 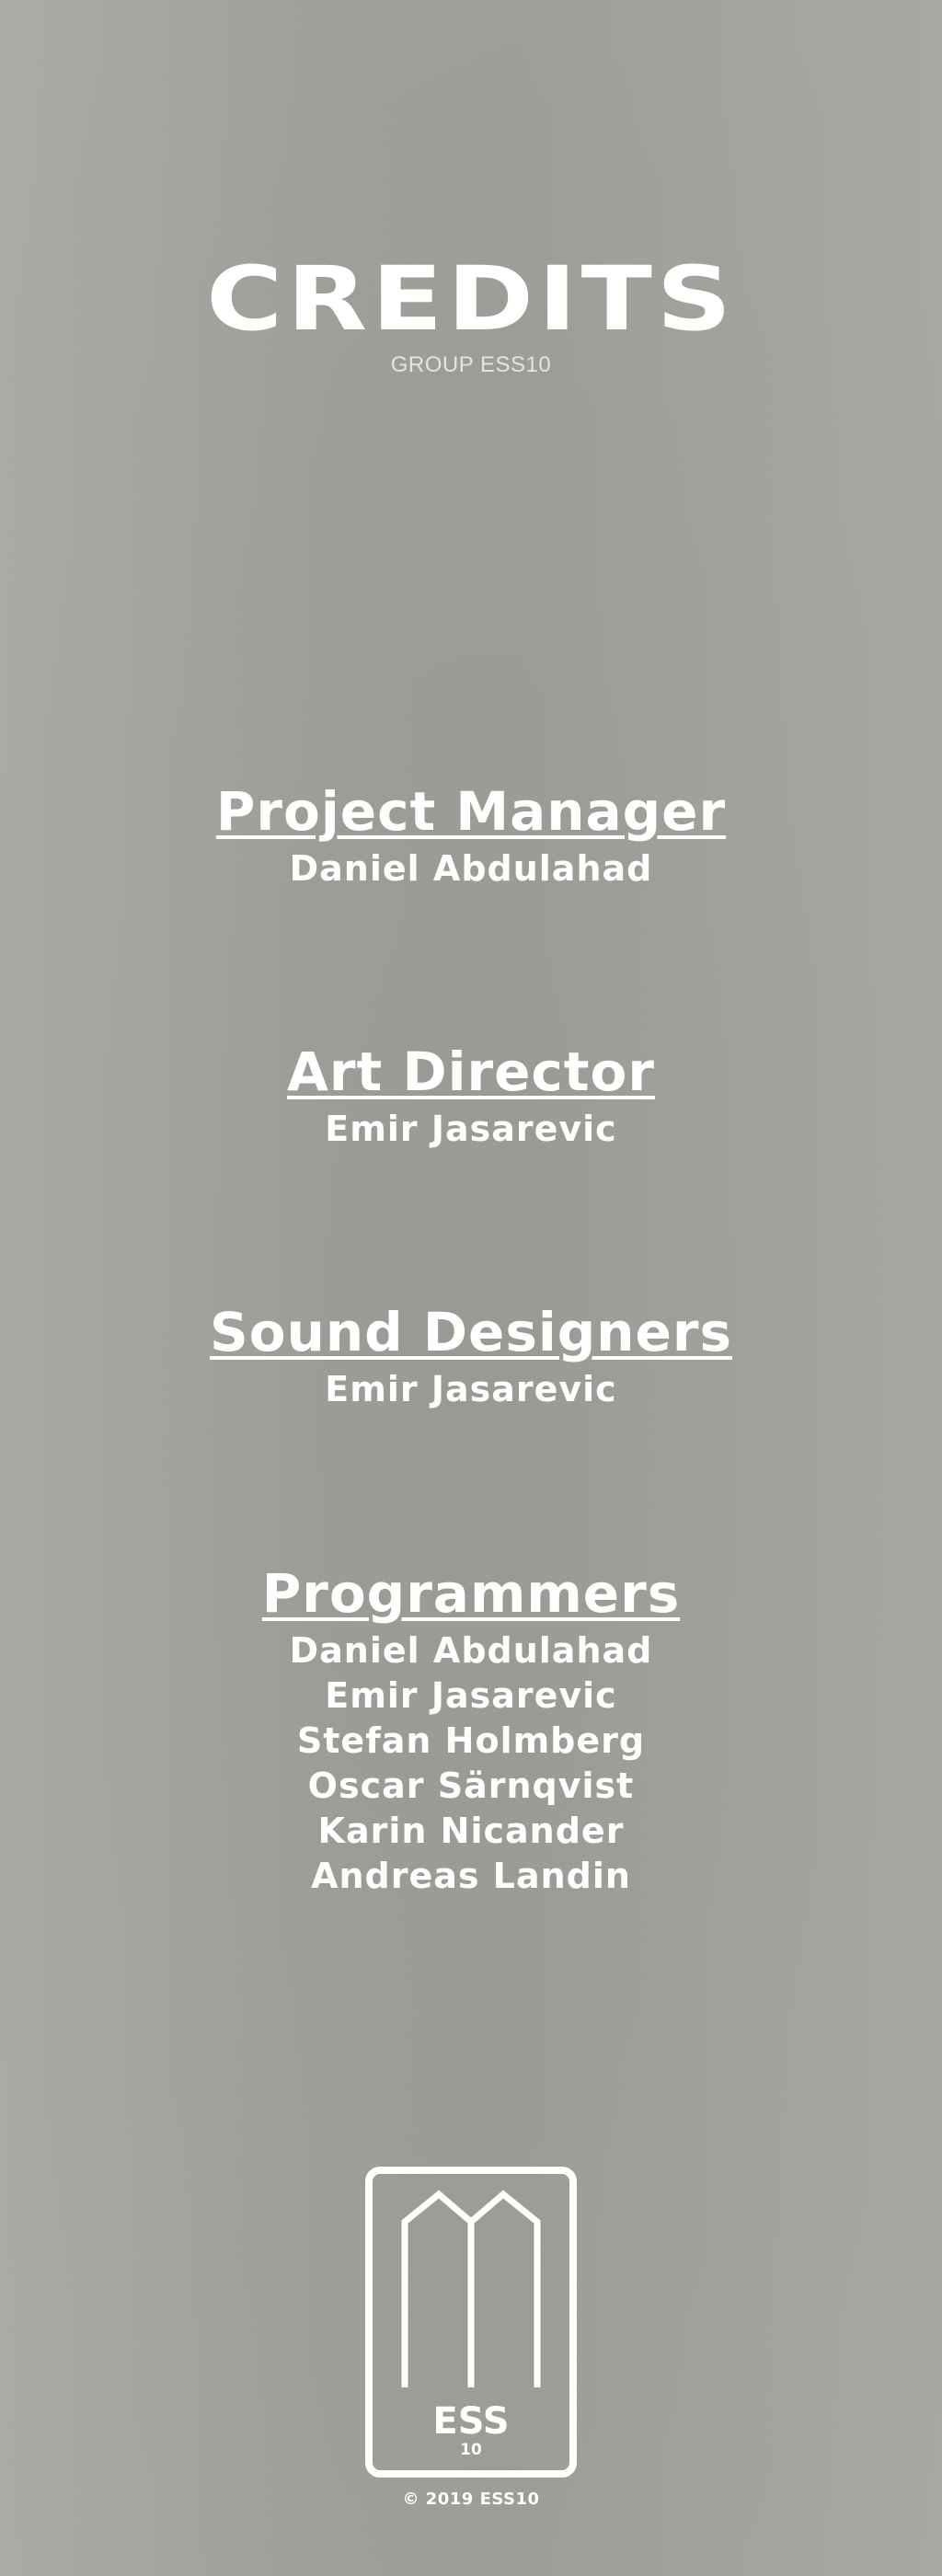 I want to click on role-heading: Sound Designers, so click(x=471, y=1332).